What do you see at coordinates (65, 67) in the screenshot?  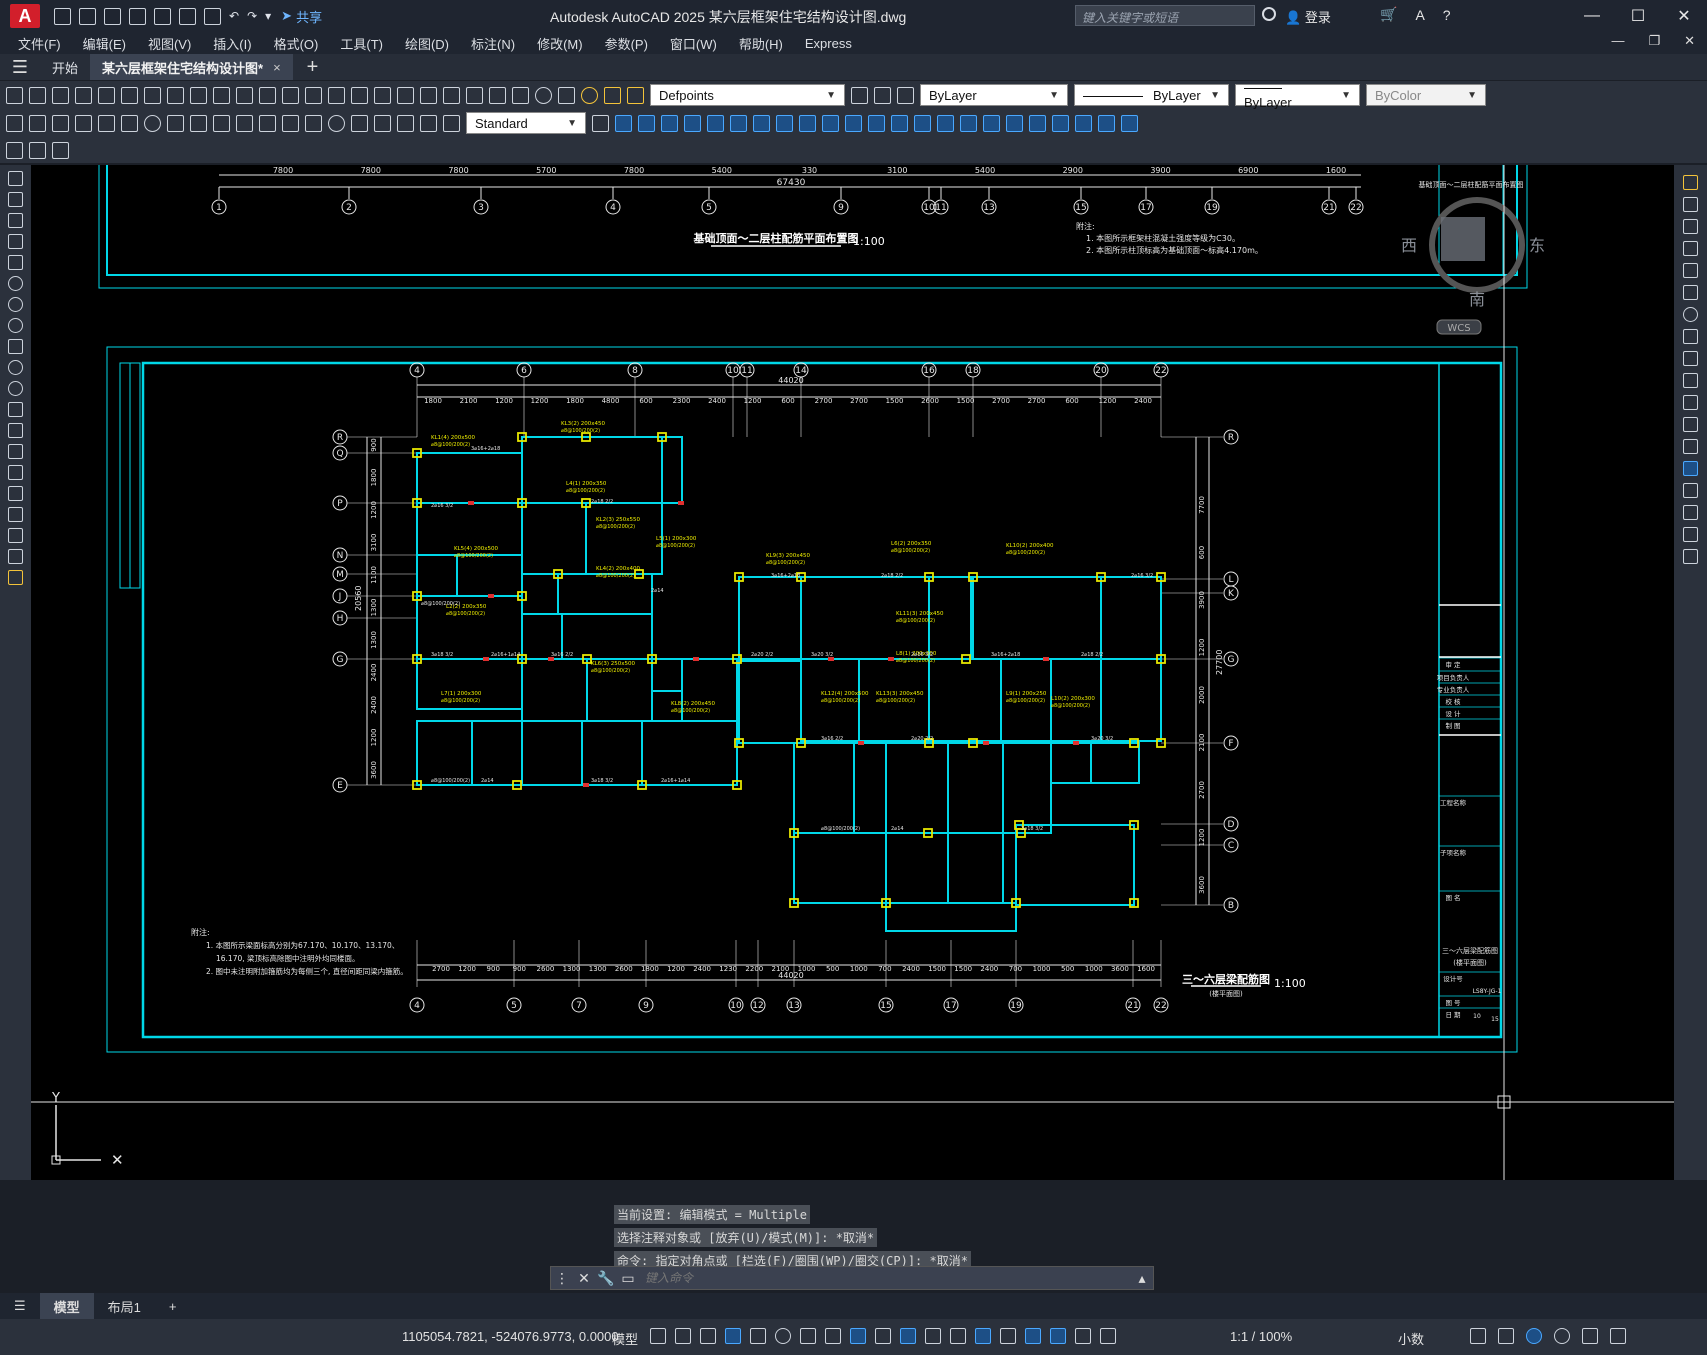 I see `tab-start: 开始` at bounding box center [65, 67].